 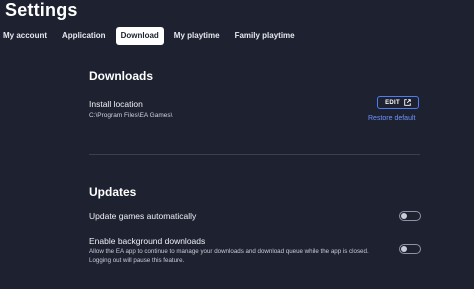 What do you see at coordinates (147, 241) in the screenshot?
I see `background-downloads-label: Enable background downloads` at bounding box center [147, 241].